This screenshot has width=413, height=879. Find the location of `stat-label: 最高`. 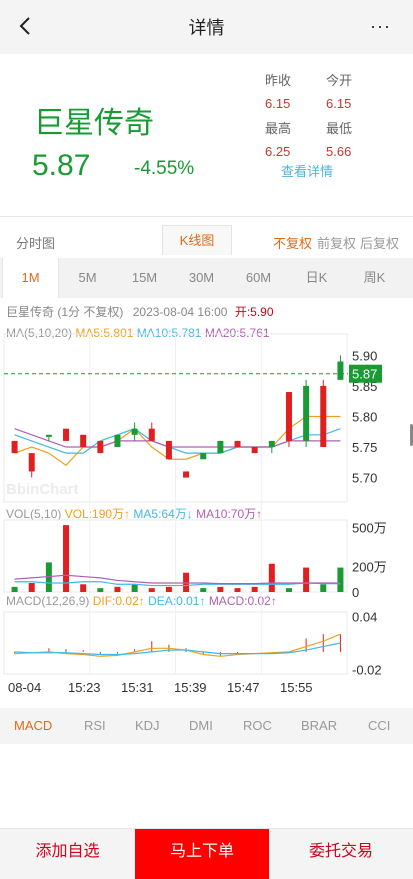

stat-label: 最高 is located at coordinates (278, 128).